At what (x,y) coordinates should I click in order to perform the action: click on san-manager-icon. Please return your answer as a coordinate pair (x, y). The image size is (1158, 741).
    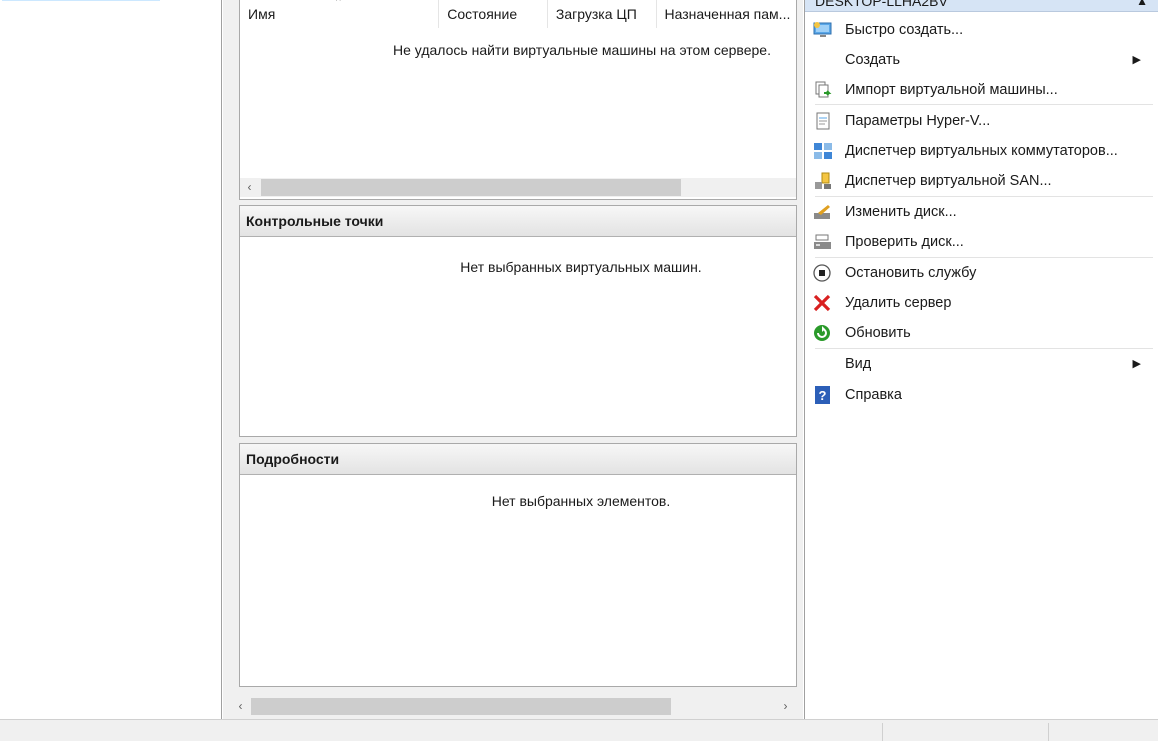
    Looking at the image, I should click on (823, 181).